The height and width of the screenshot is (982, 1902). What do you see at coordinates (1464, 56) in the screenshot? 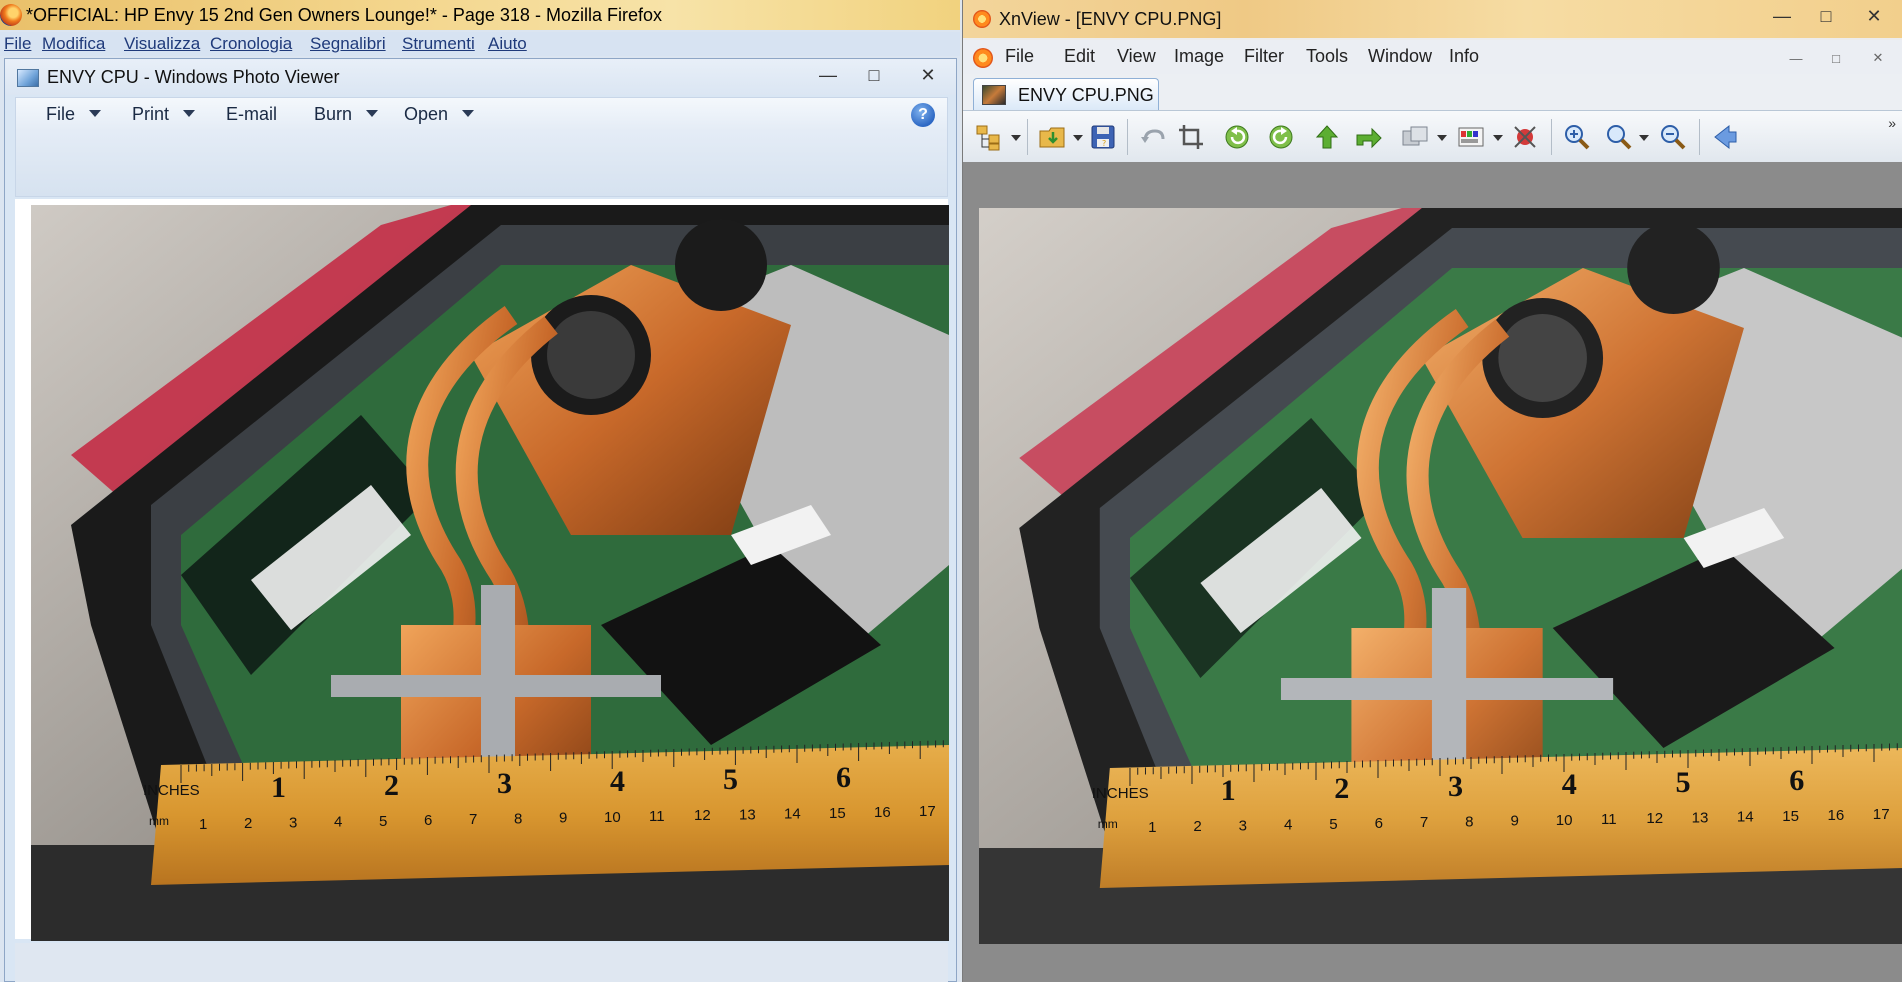
I see `xnview-menu-info: Info` at bounding box center [1464, 56].